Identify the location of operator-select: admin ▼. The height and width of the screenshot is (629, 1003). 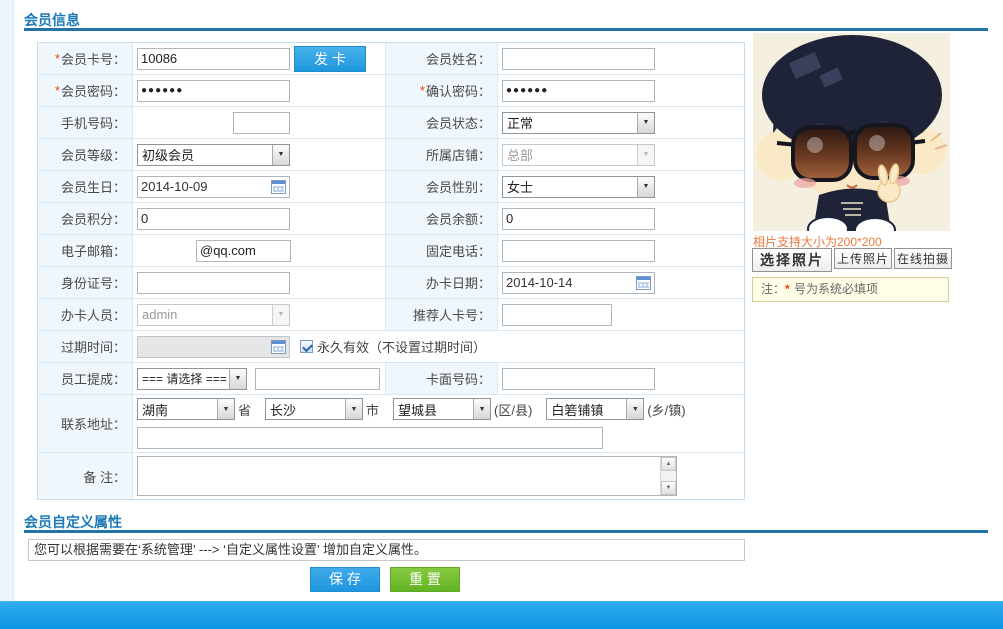
(213, 314).